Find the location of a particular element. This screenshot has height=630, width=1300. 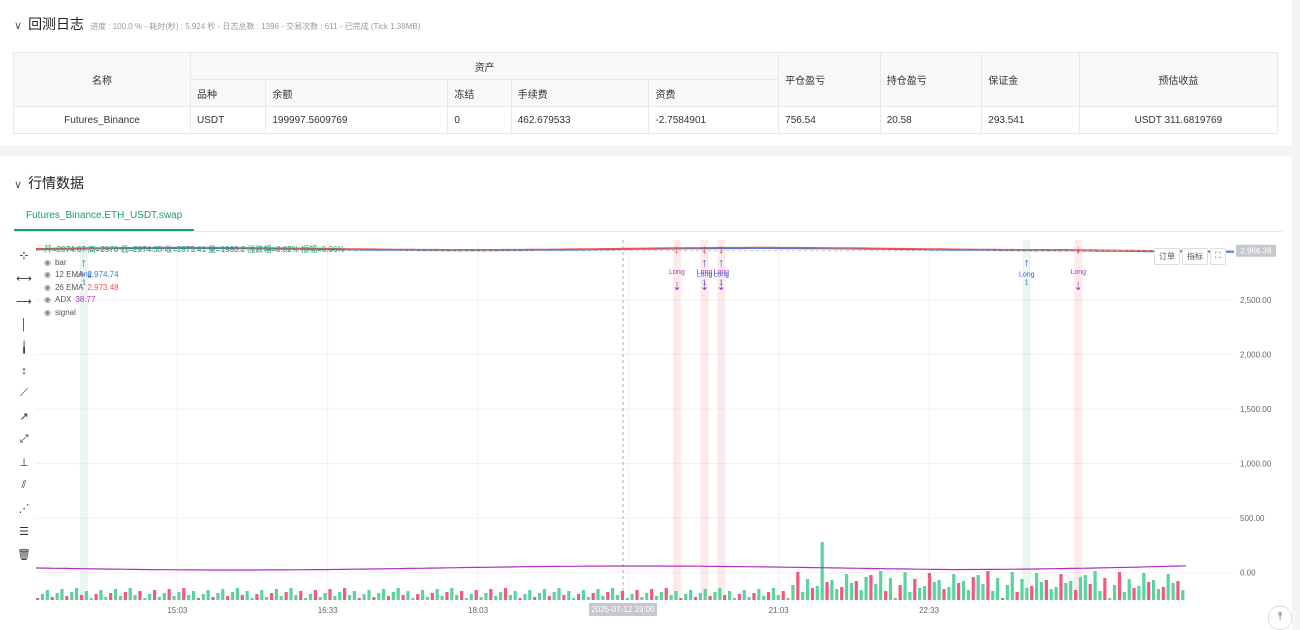

vline-icon: │ is located at coordinates (24, 324).